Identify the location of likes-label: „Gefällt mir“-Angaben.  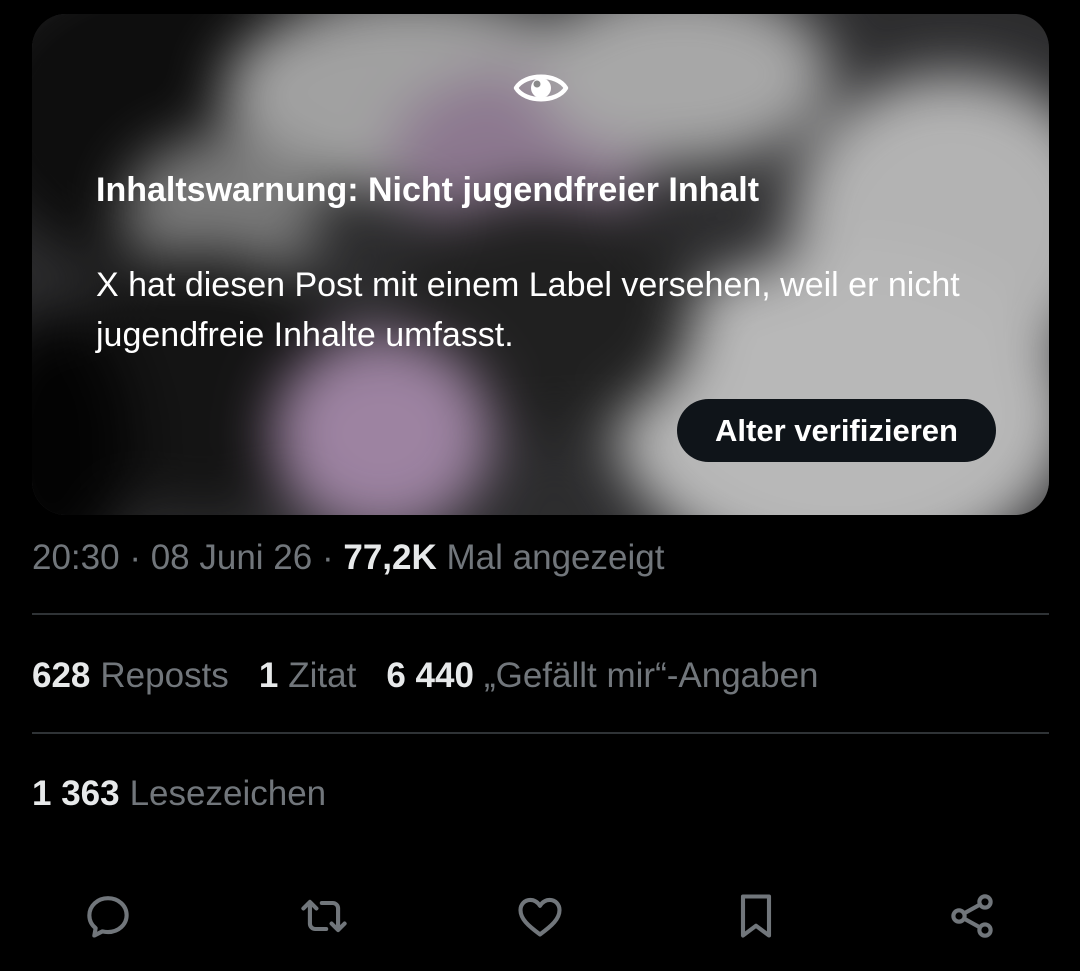
(651, 675).